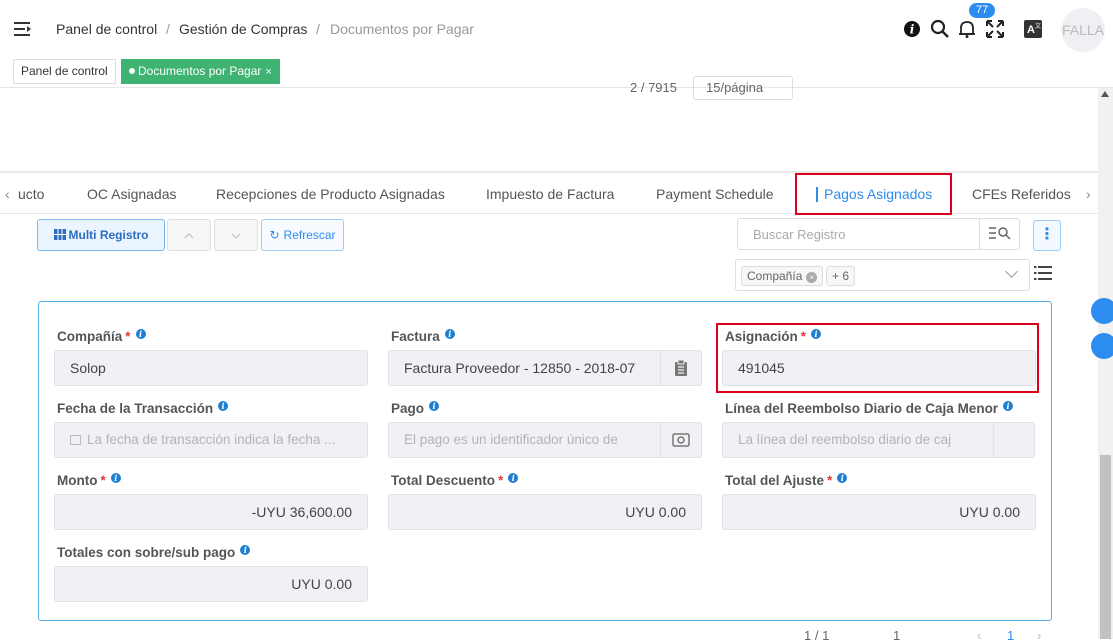 This screenshot has height=643, width=1113. What do you see at coordinates (979, 635) in the screenshot?
I see `prev-page-icon: ‹` at bounding box center [979, 635].